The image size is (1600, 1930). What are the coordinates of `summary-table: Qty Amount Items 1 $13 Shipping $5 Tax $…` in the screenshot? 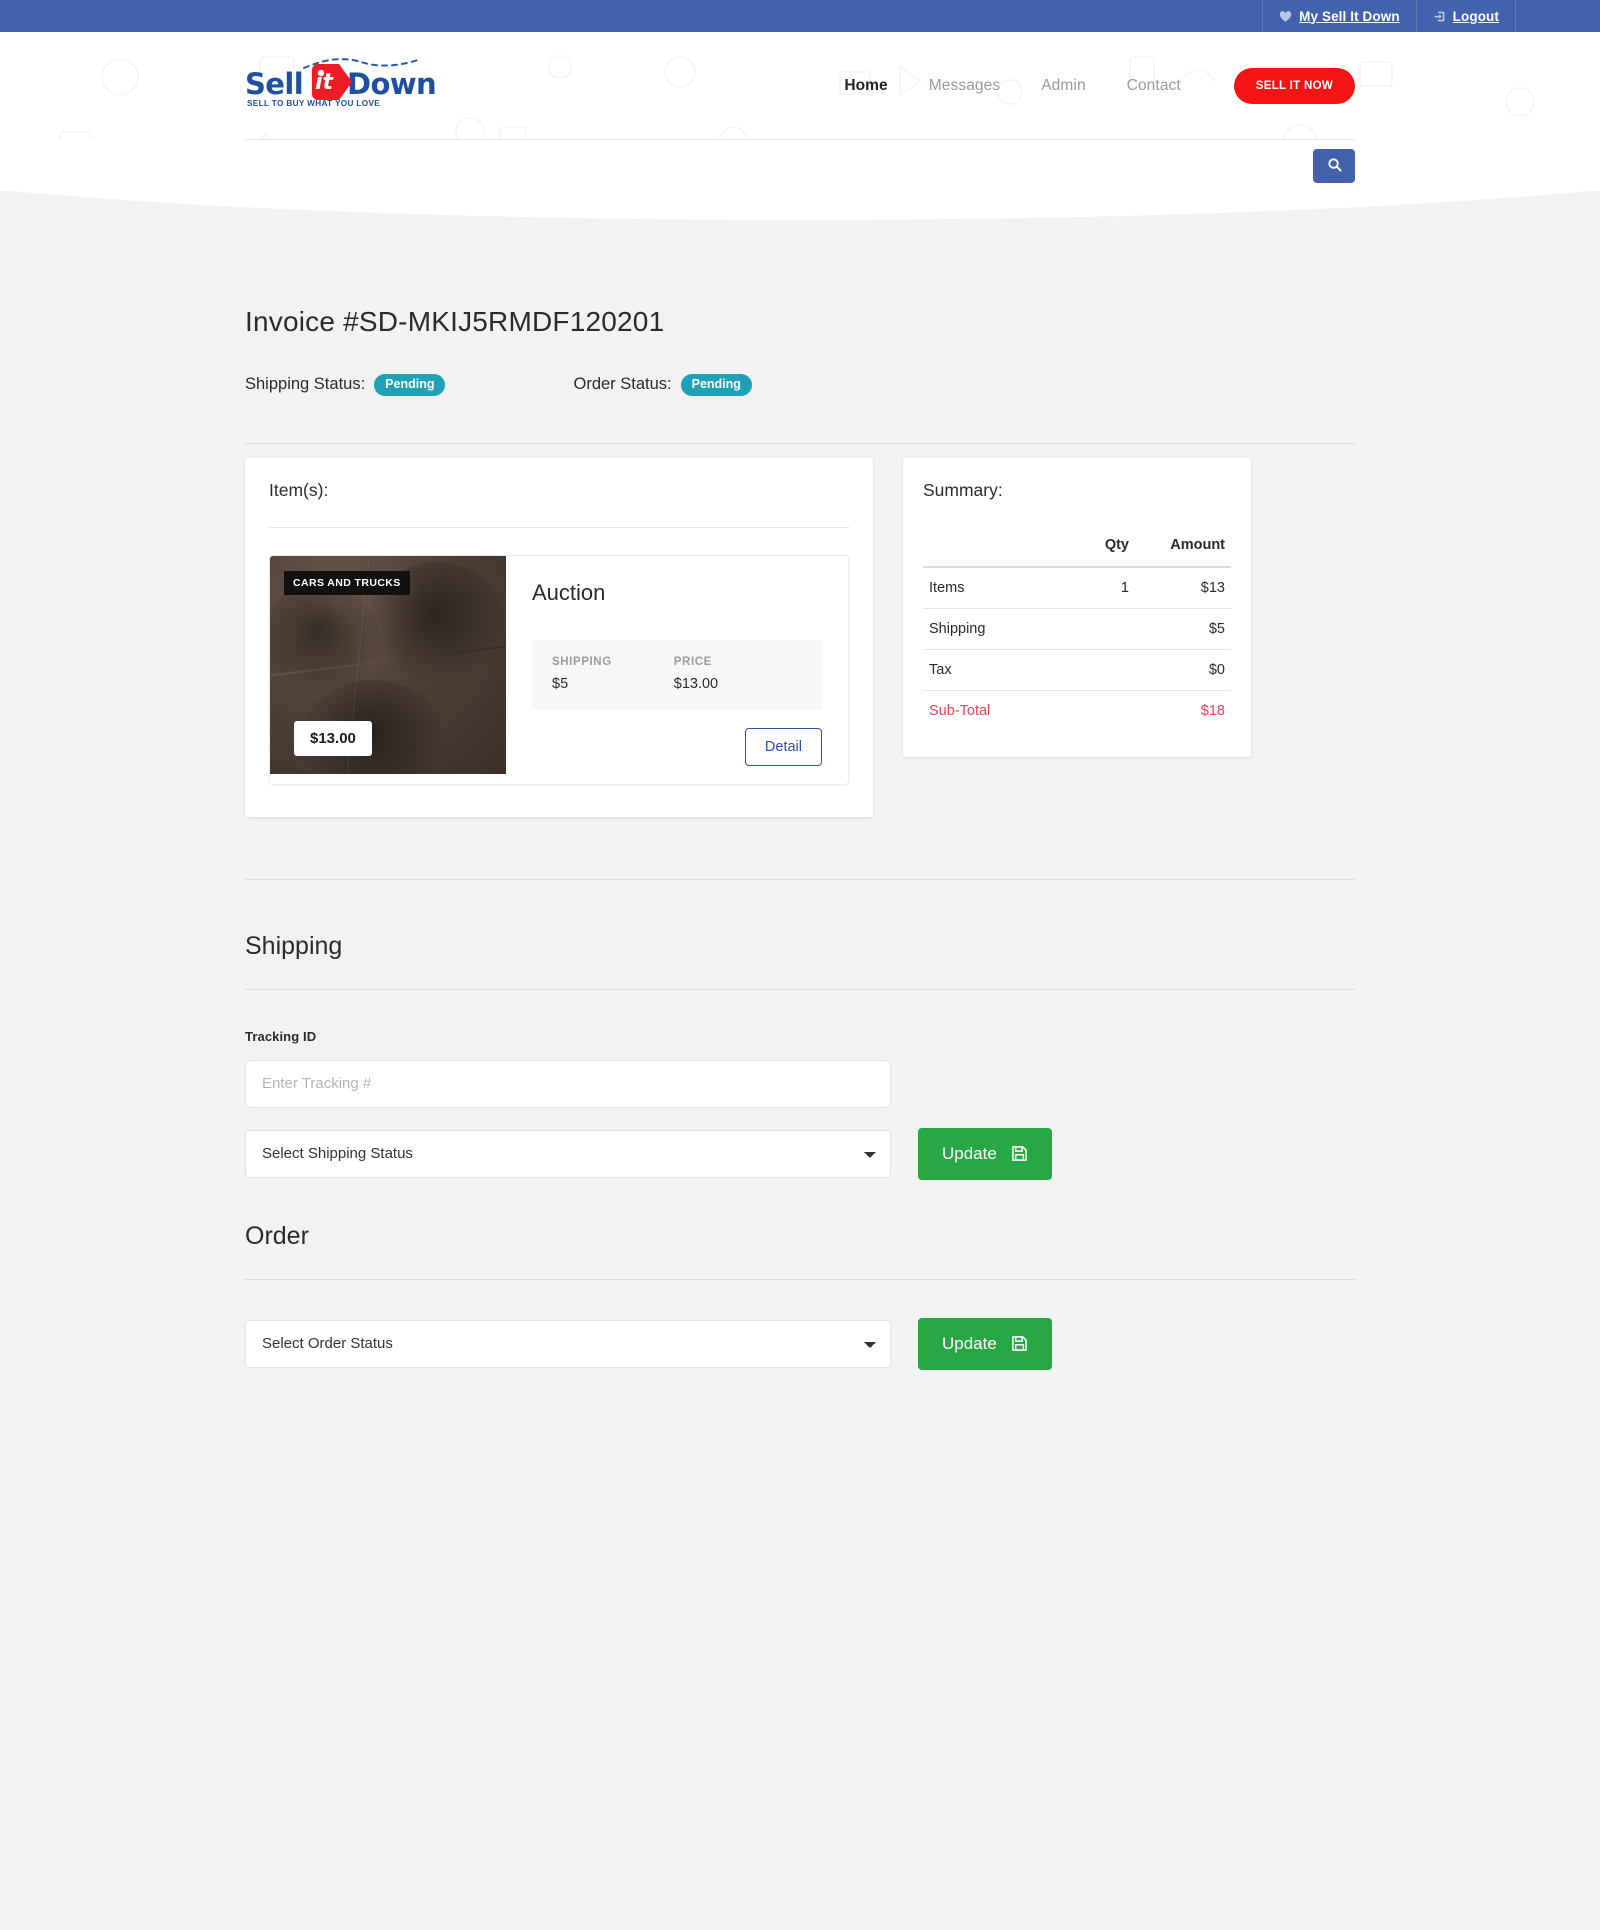 It's located at (1077, 627).